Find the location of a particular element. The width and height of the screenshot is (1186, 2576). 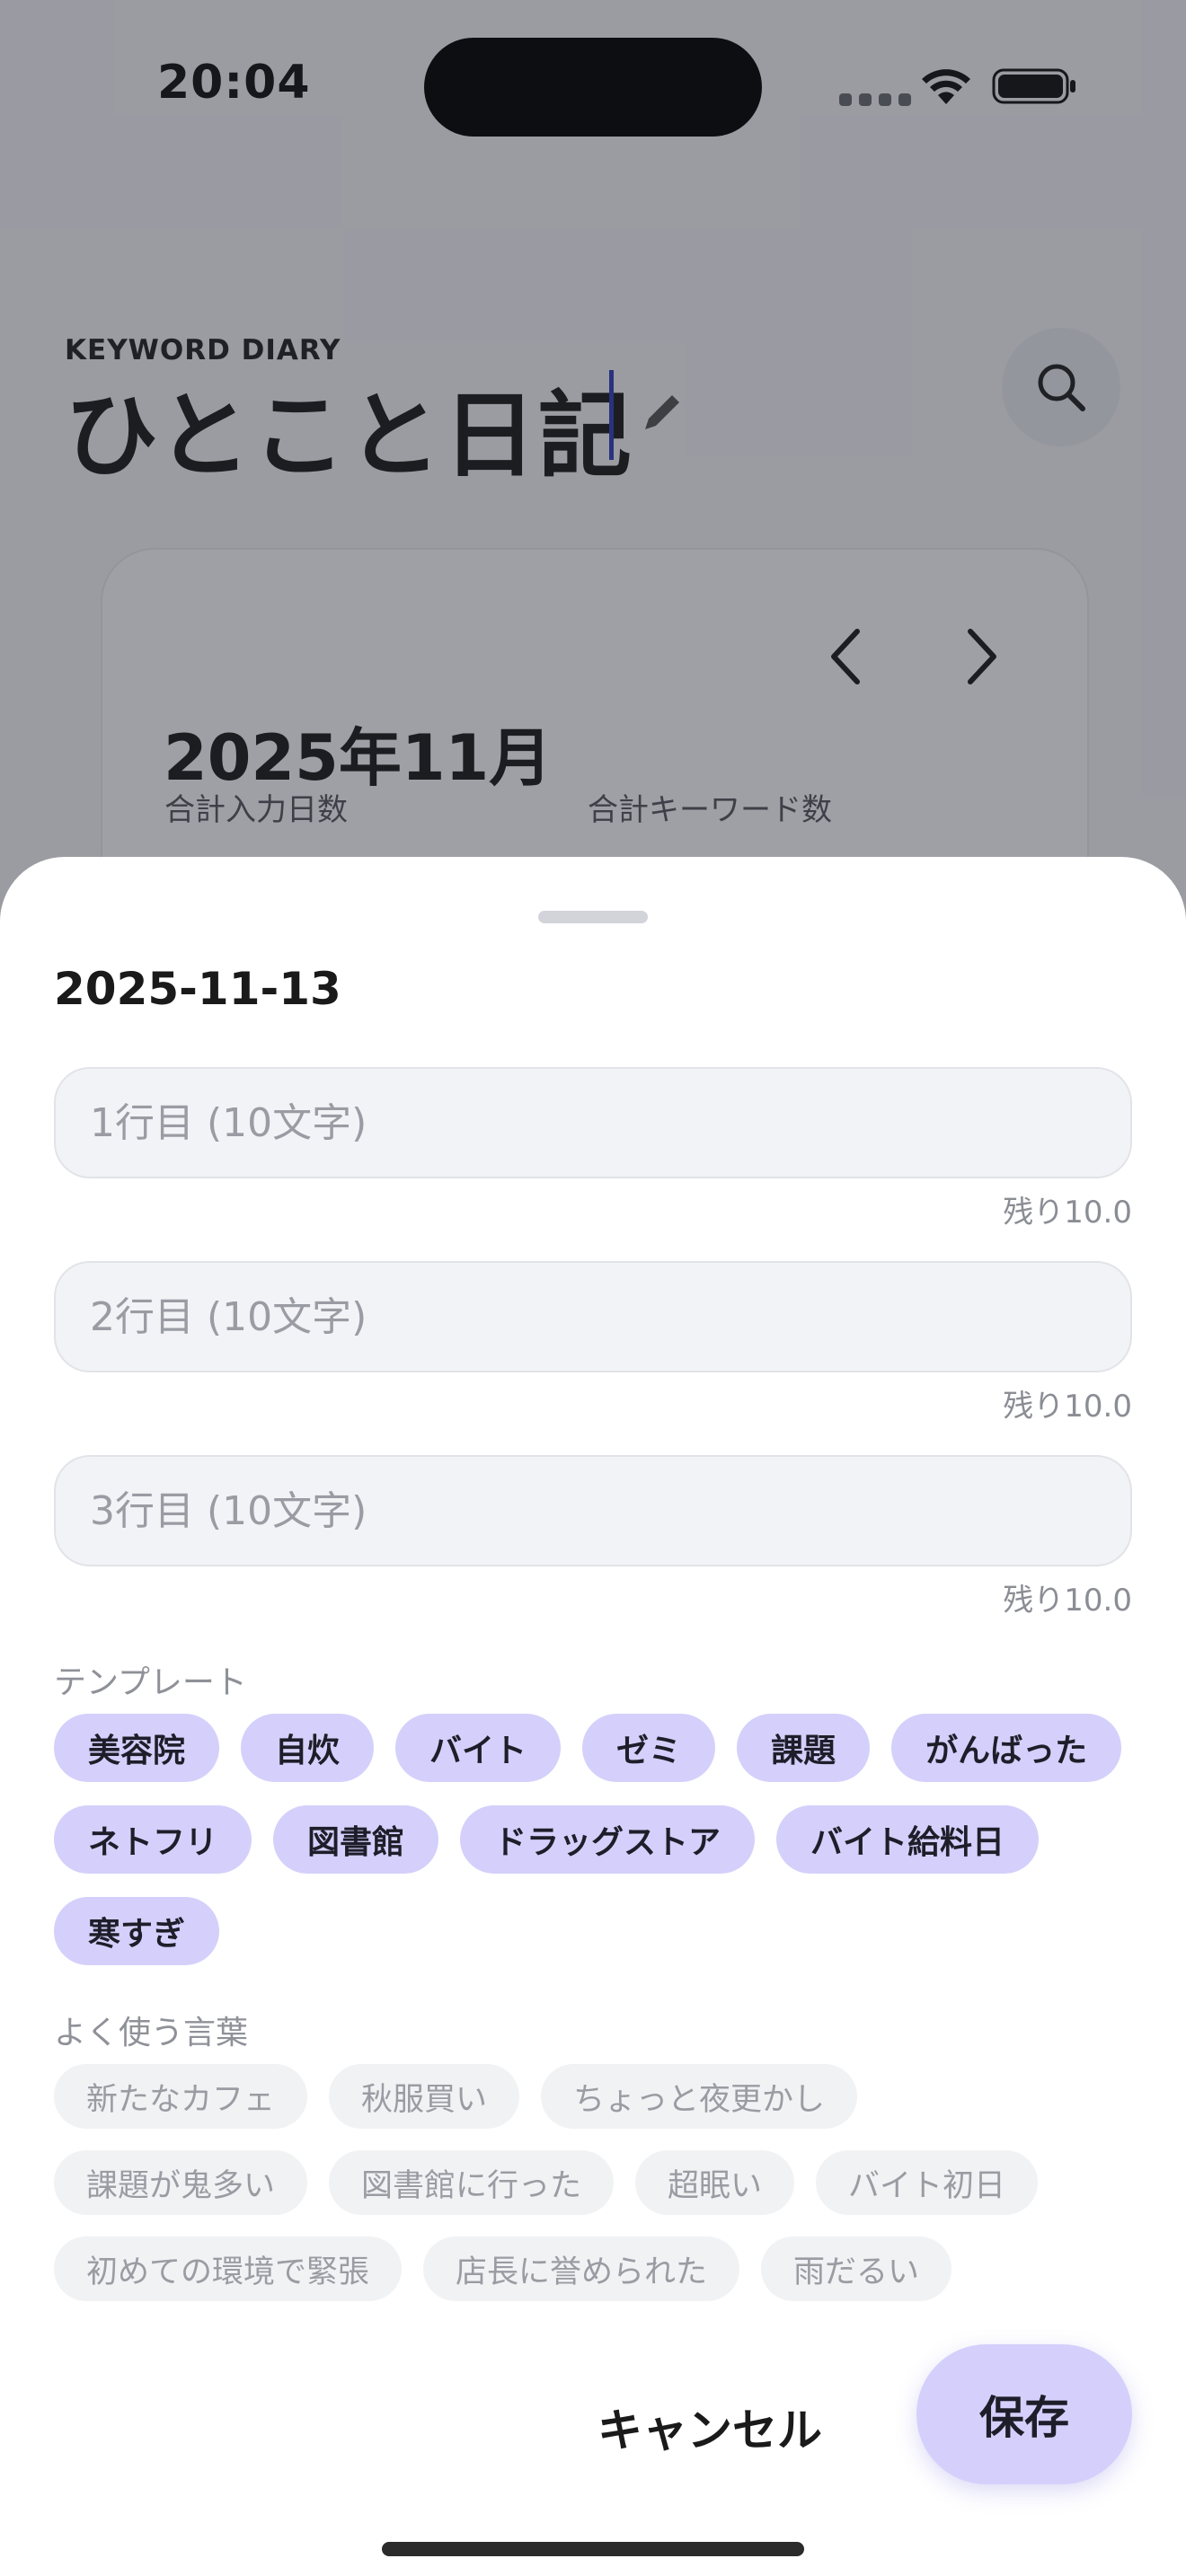

template-chip: 美容院 is located at coordinates (137, 1748).